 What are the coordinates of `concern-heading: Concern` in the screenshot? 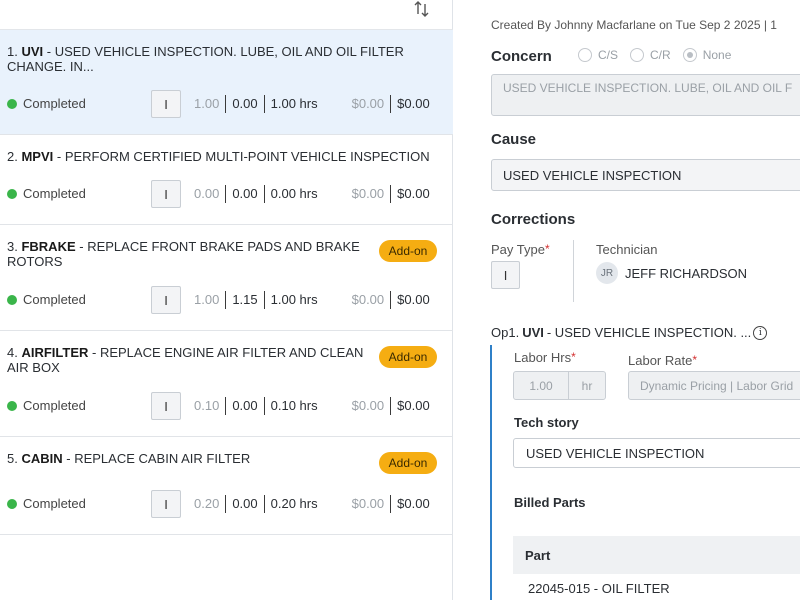 It's located at (521, 56).